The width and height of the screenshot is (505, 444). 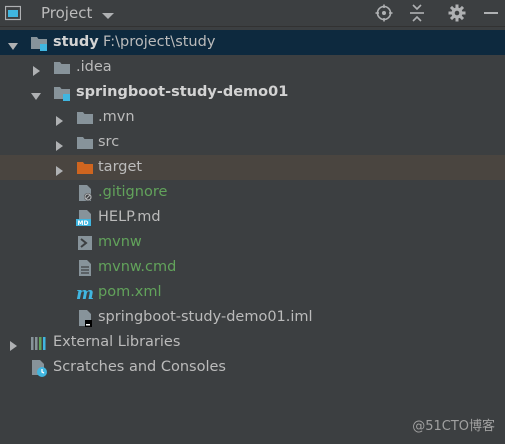 I want to click on tree-label-pom: pom.xml, so click(x=130, y=292).